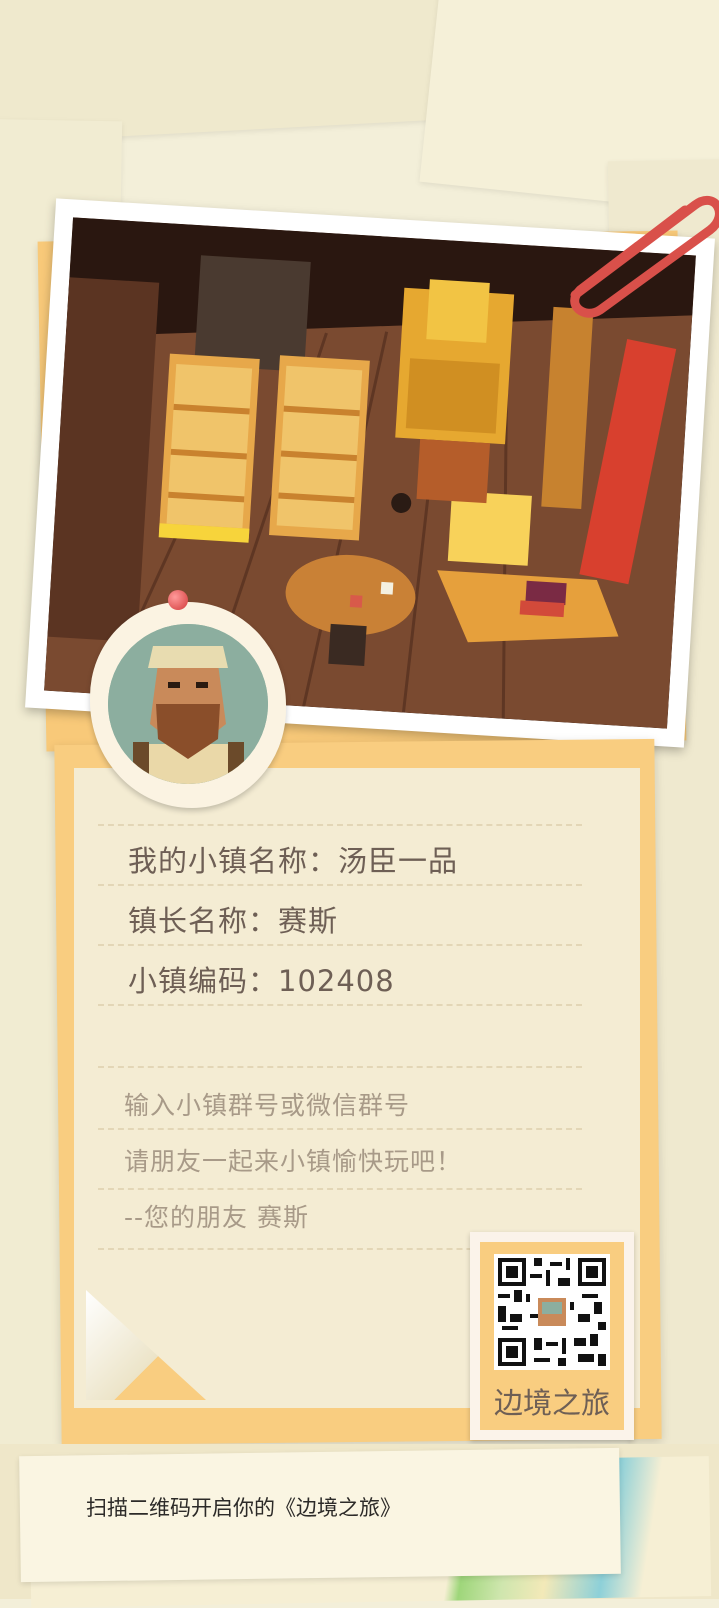 The width and height of the screenshot is (719, 1608). Describe the element at coordinates (178, 600) in the screenshot. I see `pushpin-icon` at that location.